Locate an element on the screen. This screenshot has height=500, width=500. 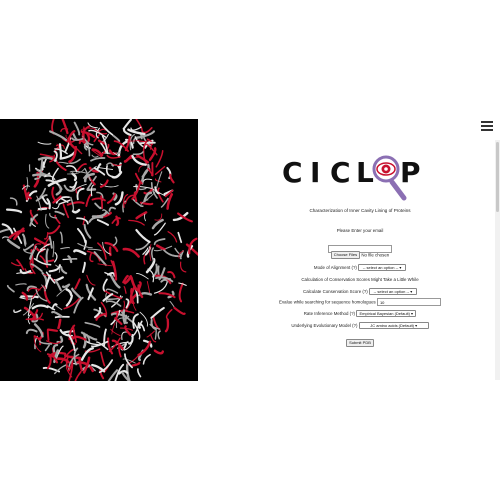
rate-select: Empirical Bayesian (Default) ▾ is located at coordinates (386, 313).